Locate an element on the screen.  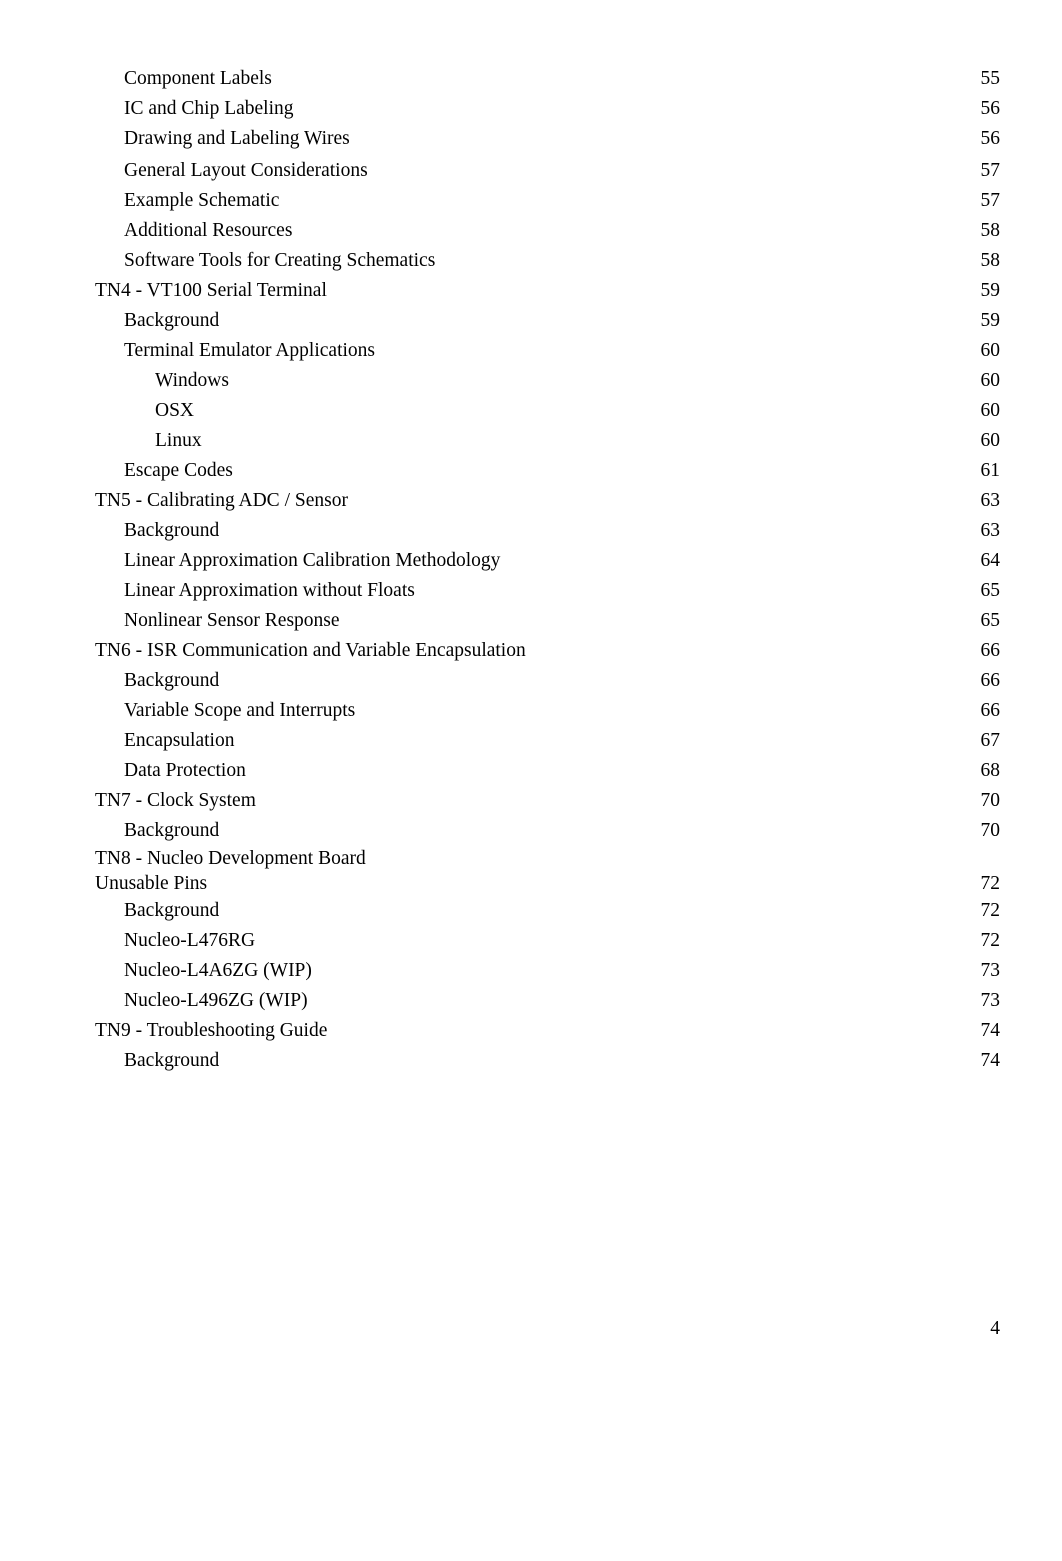
toc-entry: General Layout Considerations 57 is located at coordinates (531, 171).